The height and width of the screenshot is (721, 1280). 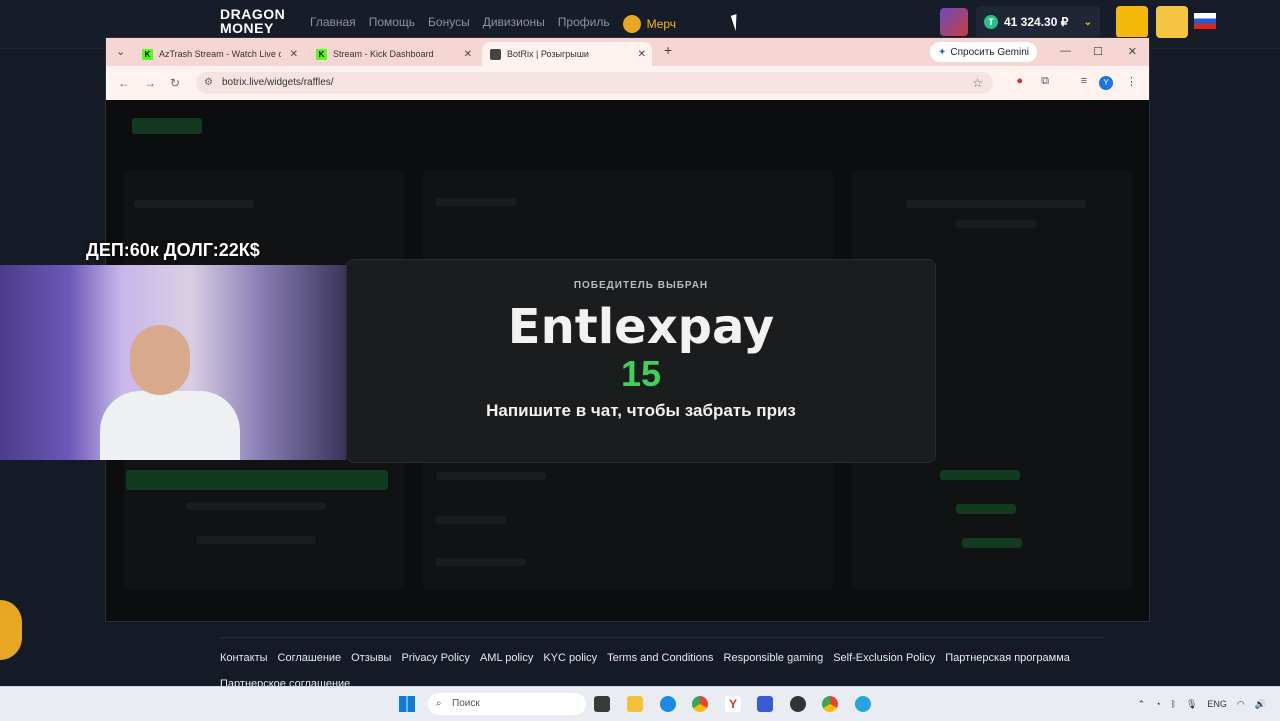 What do you see at coordinates (120, 51) in the screenshot?
I see `tab-search-icon: ⌄` at bounding box center [120, 51].